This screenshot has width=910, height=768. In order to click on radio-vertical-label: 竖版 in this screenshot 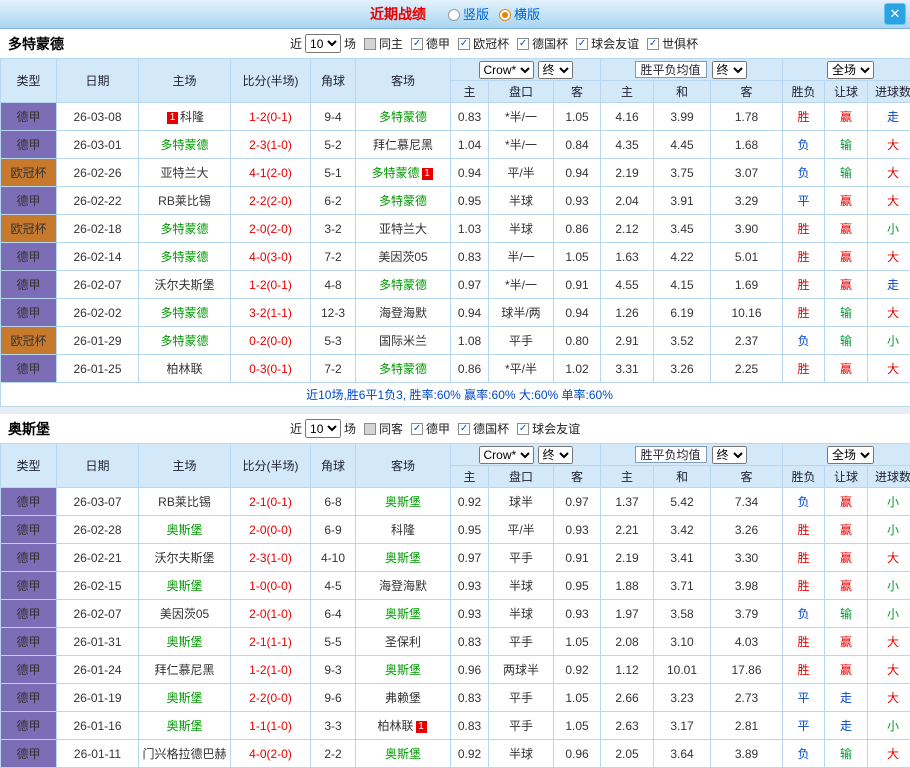, I will do `click(476, 14)`.